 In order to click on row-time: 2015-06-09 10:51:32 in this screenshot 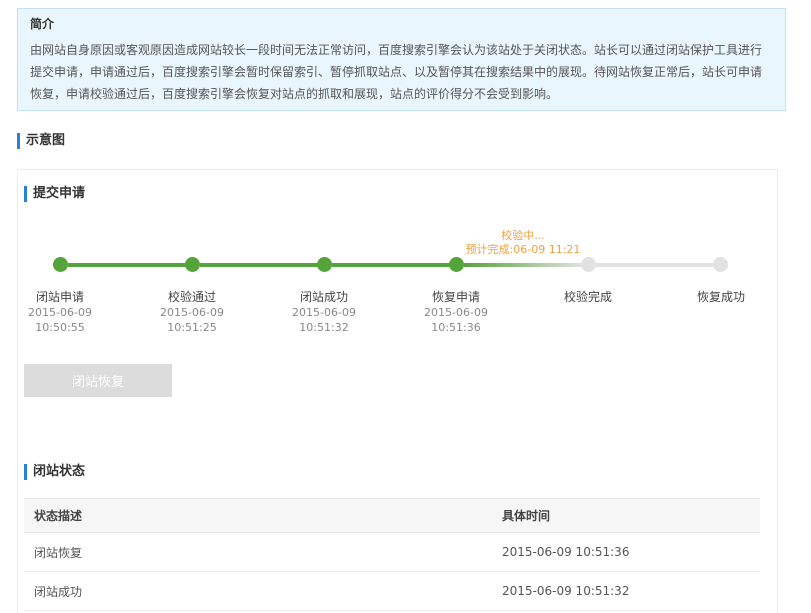, I will do `click(626, 591)`.